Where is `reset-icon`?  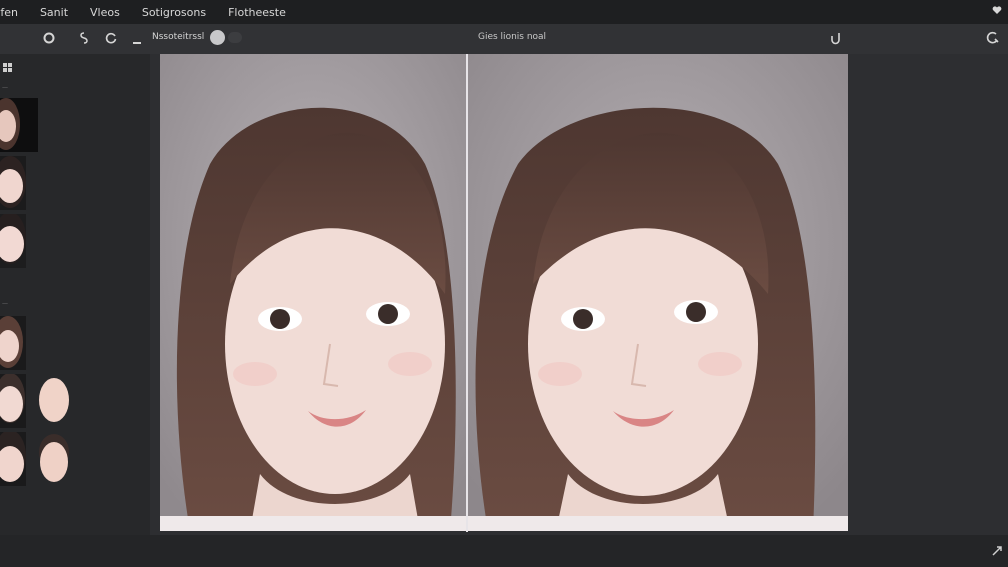
reset-icon is located at coordinates (111, 39).